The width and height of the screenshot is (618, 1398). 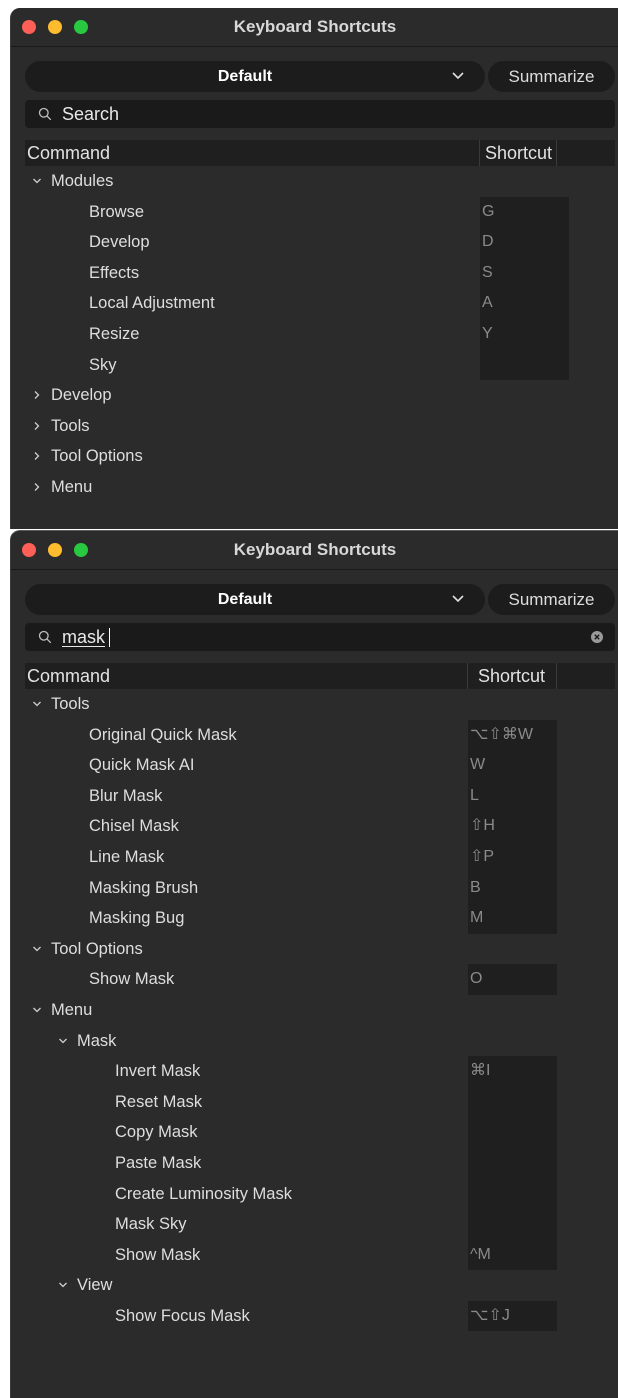 I want to click on command-label: Tools, so click(x=70, y=704).